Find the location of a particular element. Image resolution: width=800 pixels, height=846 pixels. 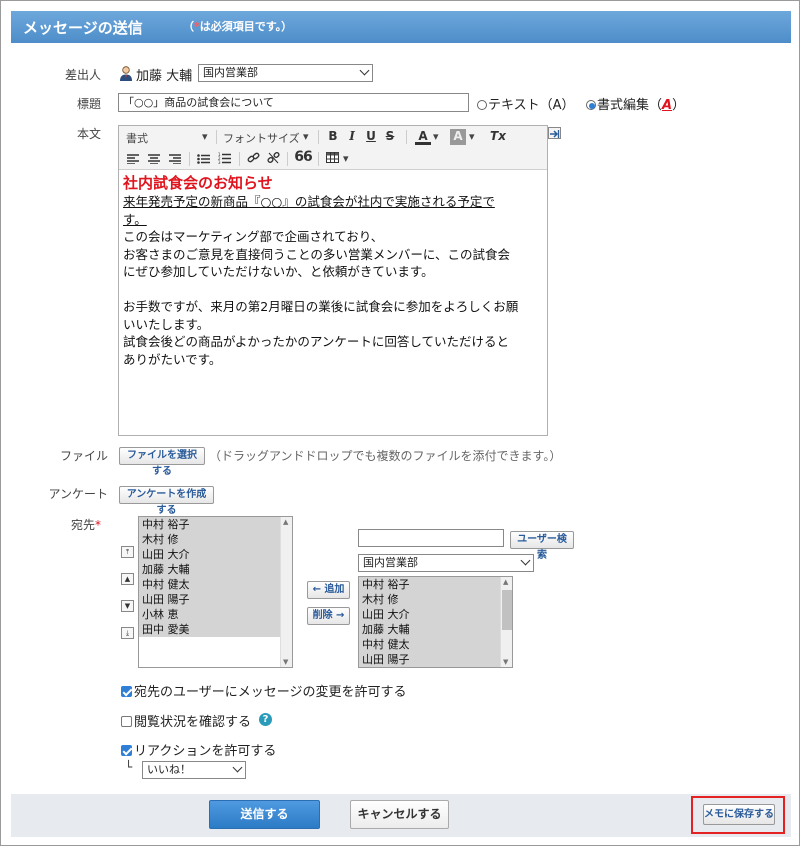

move-down-icon: ▼ is located at coordinates (127, 606).